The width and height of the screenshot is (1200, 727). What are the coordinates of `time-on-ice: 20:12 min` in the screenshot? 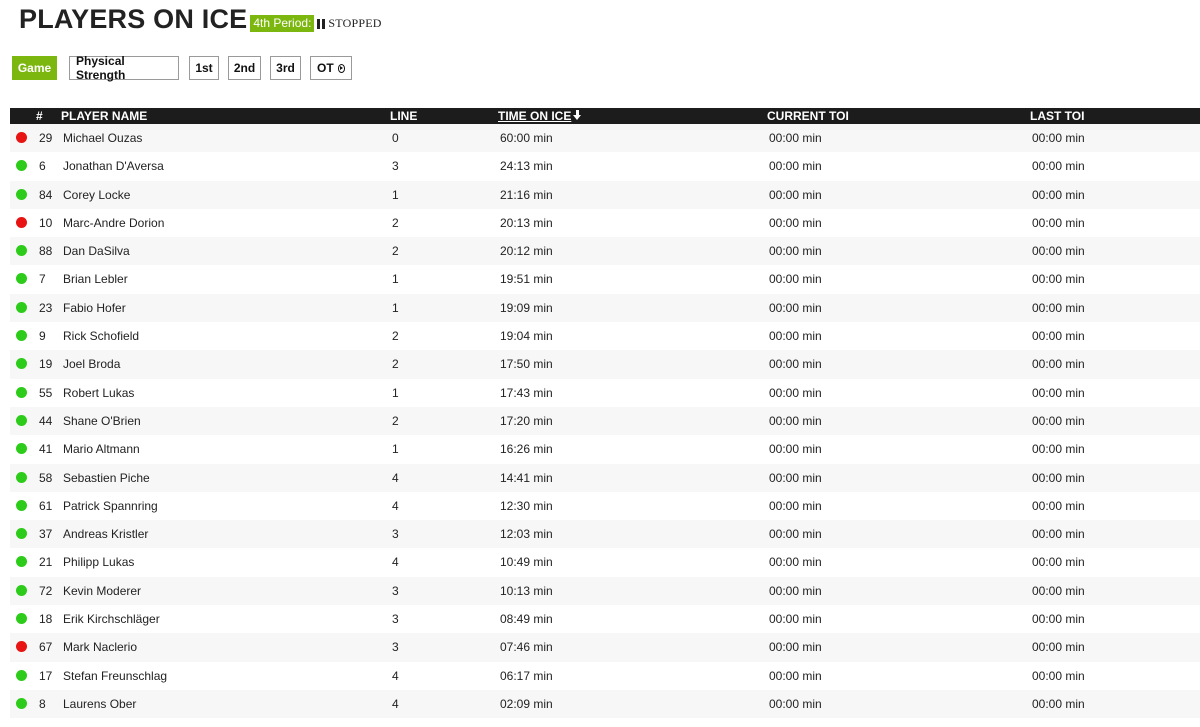 It's located at (526, 251).